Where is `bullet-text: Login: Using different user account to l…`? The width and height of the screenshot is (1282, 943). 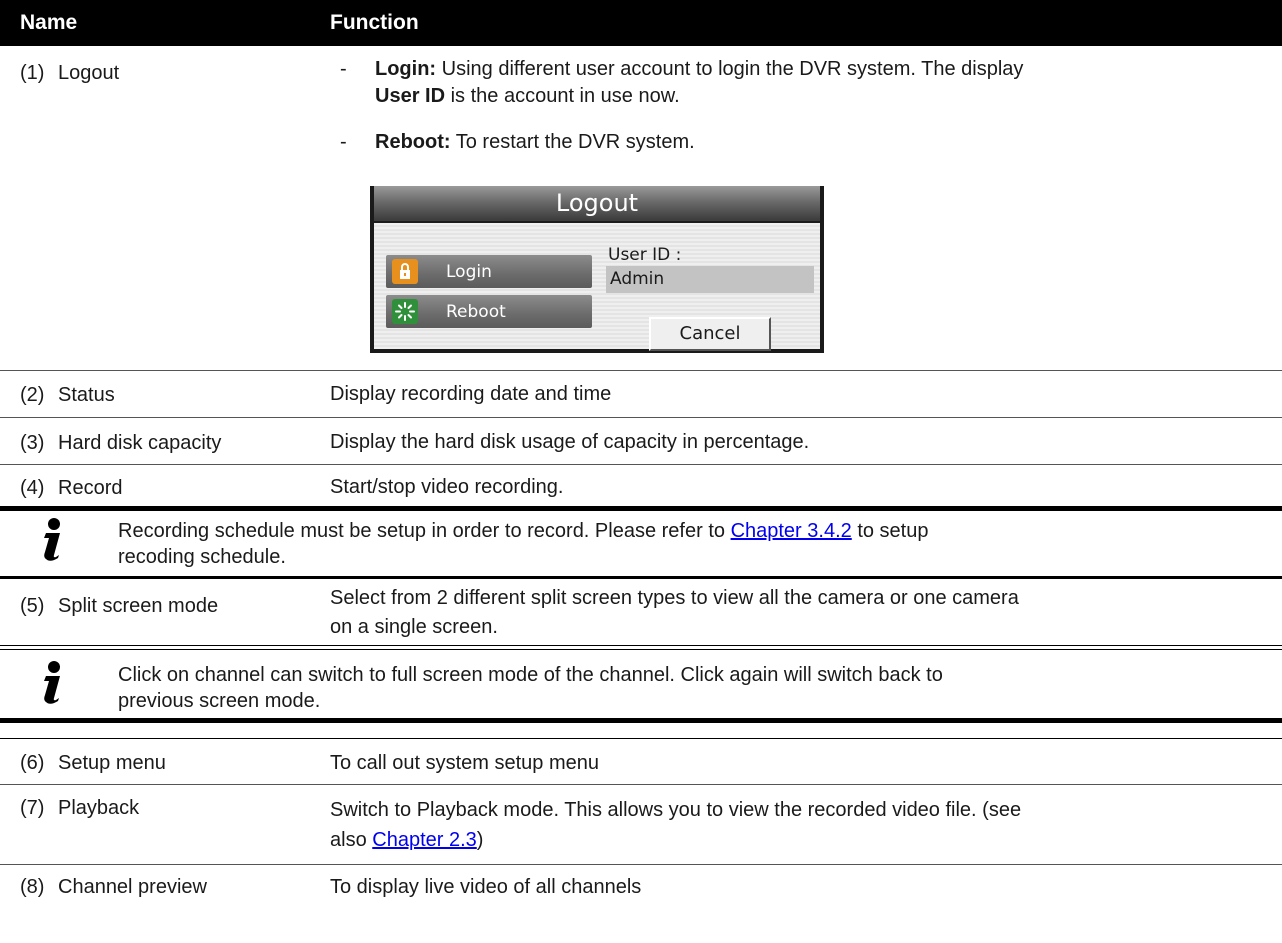 bullet-text: Login: Using different user account to l… is located at coordinates (815, 83).